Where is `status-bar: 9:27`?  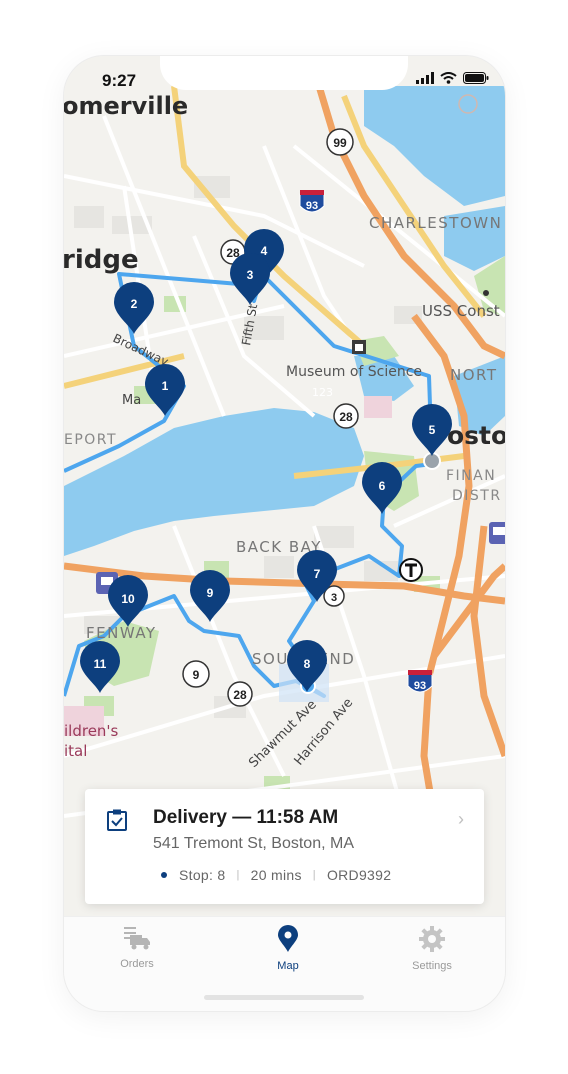 status-bar: 9:27 is located at coordinates (284, 79).